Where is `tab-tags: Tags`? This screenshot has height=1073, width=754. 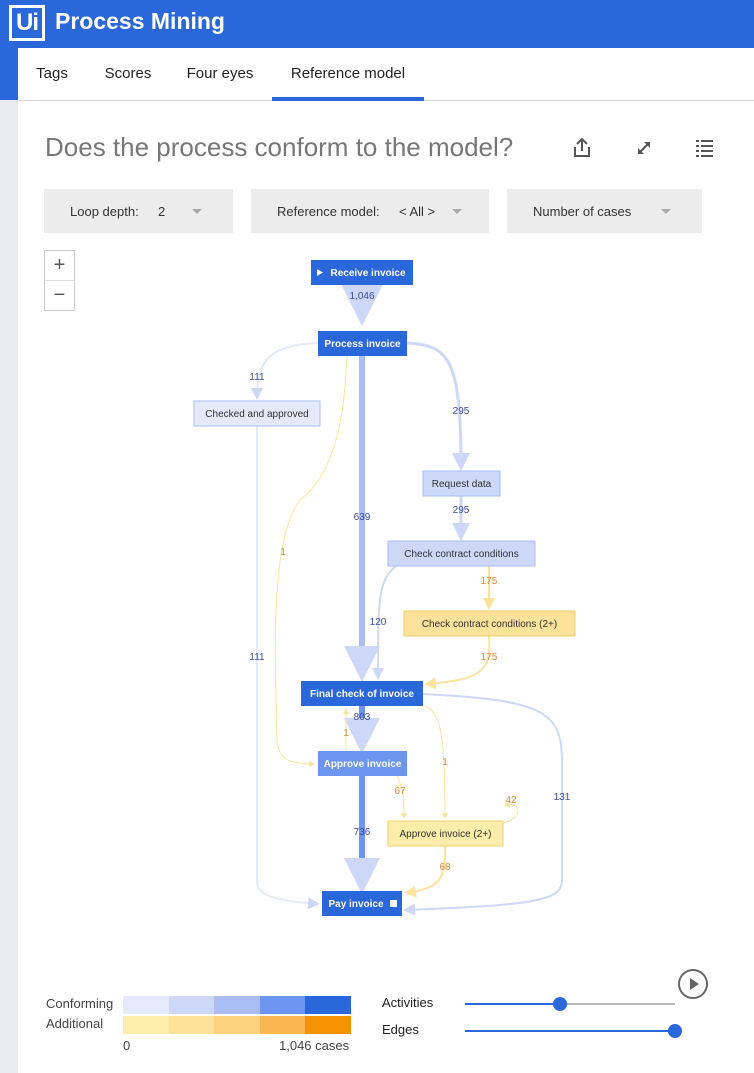
tab-tags: Tags is located at coordinates (52, 74).